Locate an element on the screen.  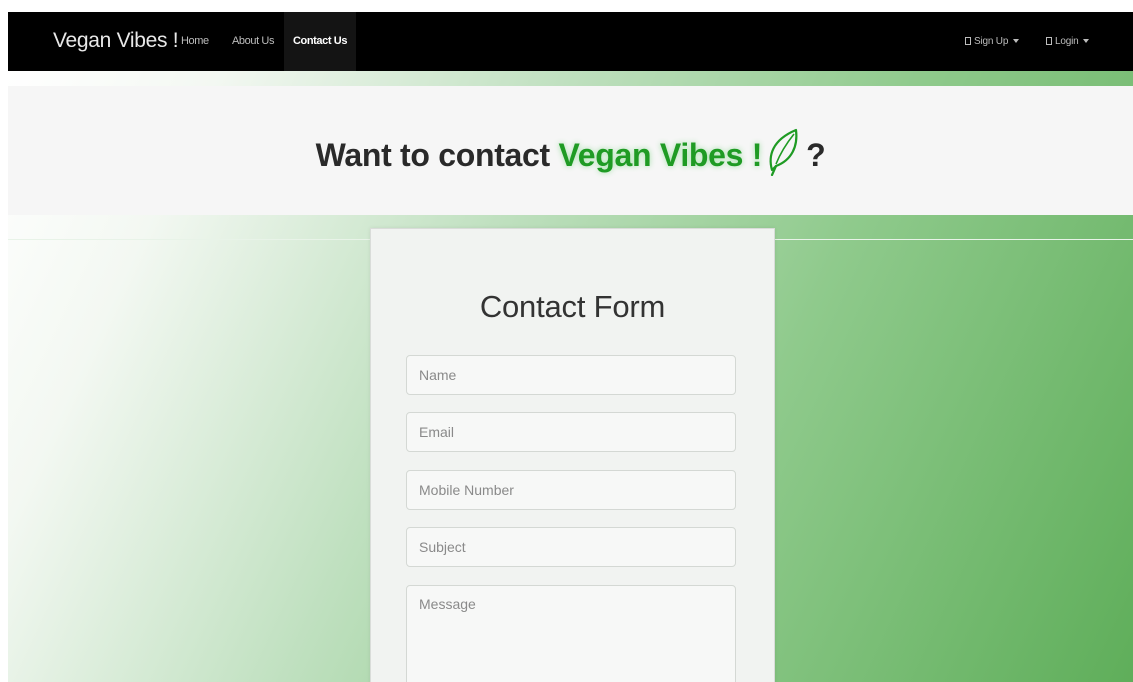
hero-title: Want to contact Vegan Vibes !? is located at coordinates (570, 155).